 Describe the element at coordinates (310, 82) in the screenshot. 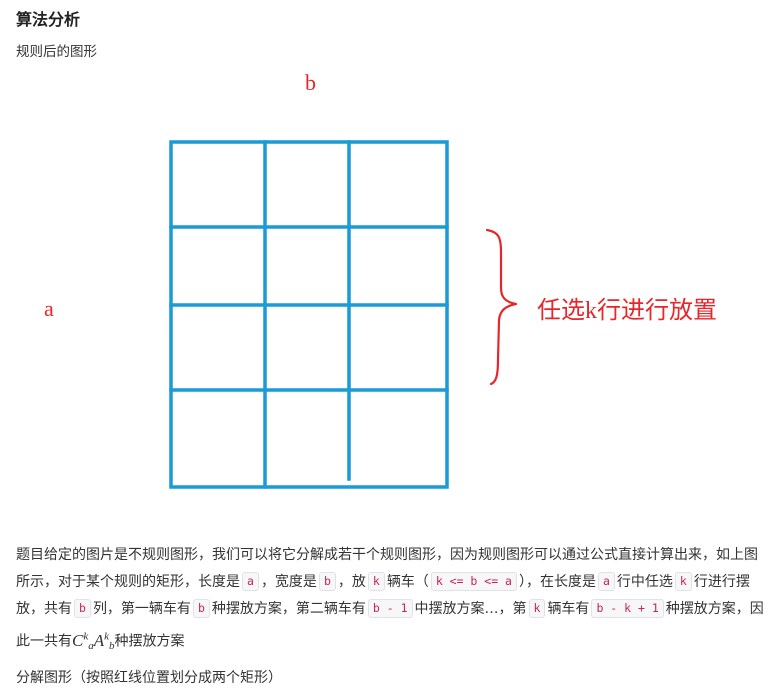

I see `label-b: b` at that location.